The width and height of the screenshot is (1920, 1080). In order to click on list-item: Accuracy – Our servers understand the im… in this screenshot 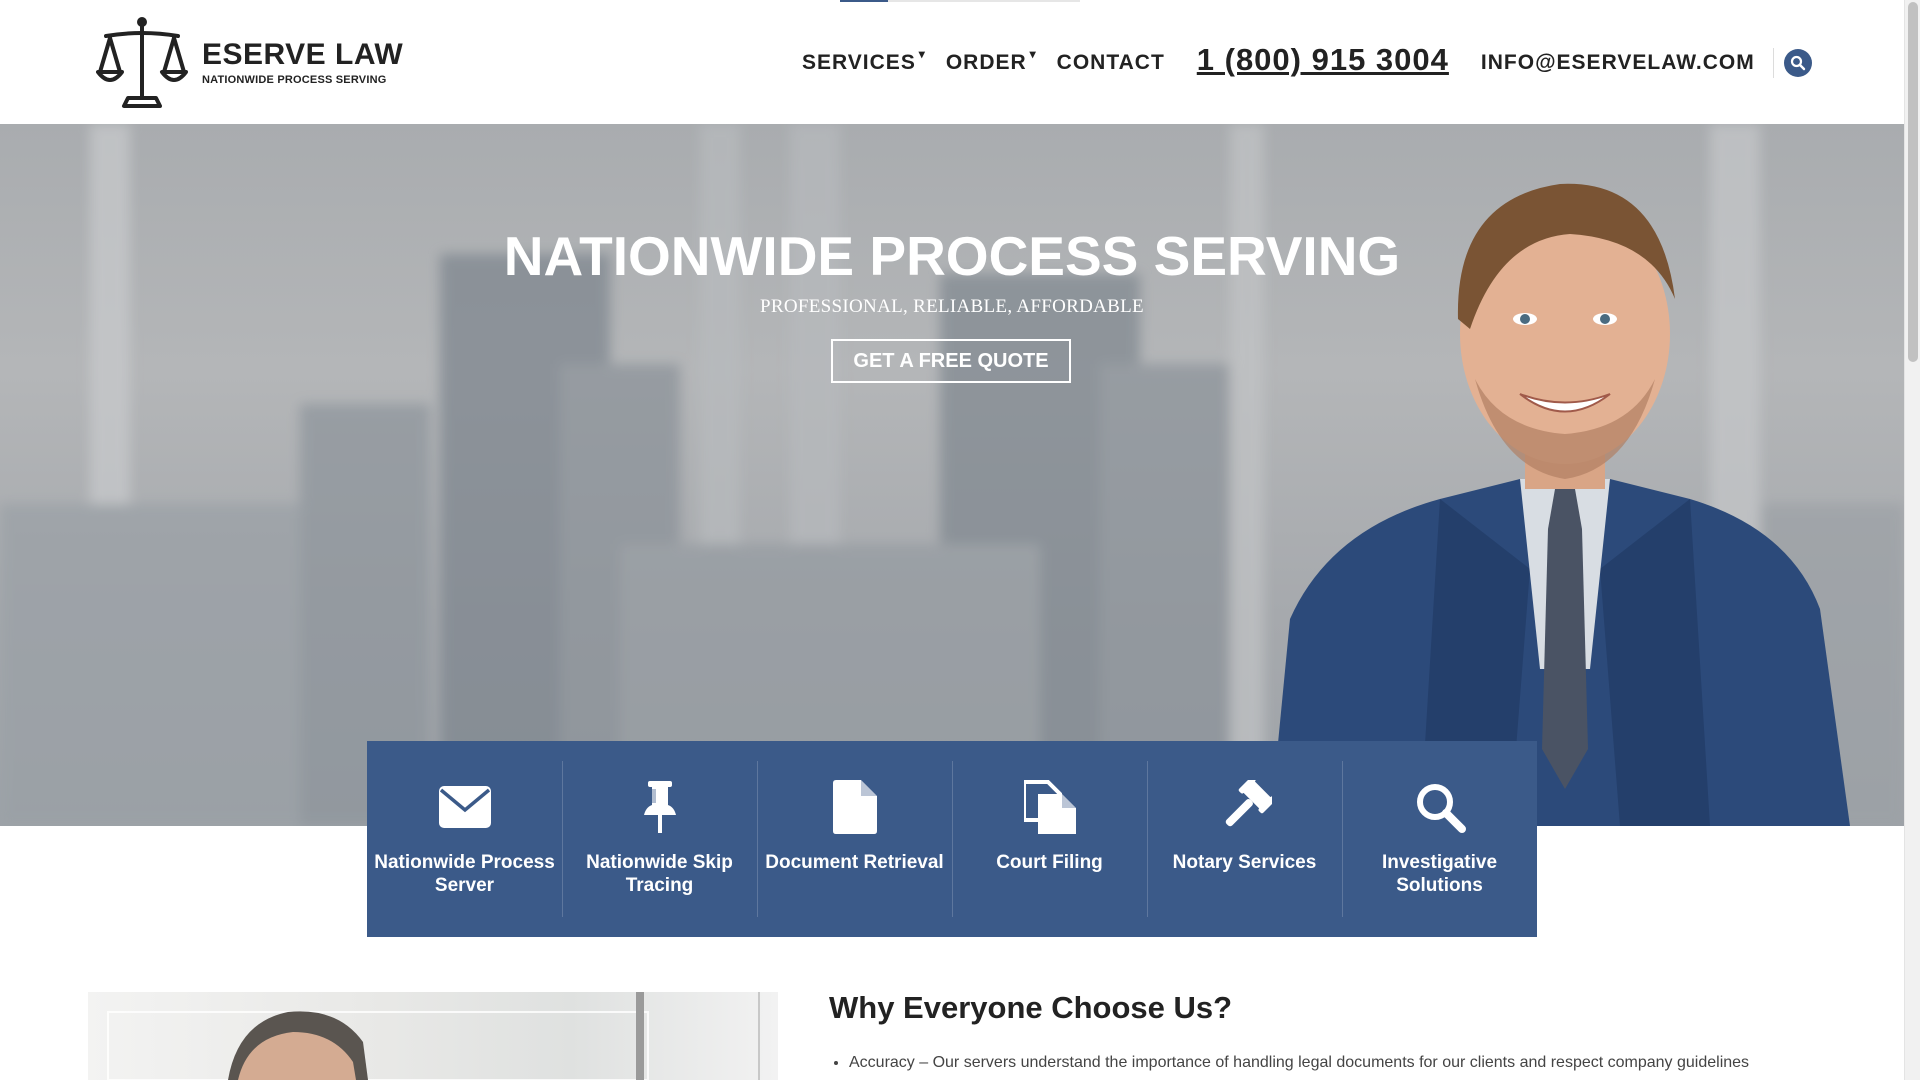, I will do `click(1359, 1063)`.